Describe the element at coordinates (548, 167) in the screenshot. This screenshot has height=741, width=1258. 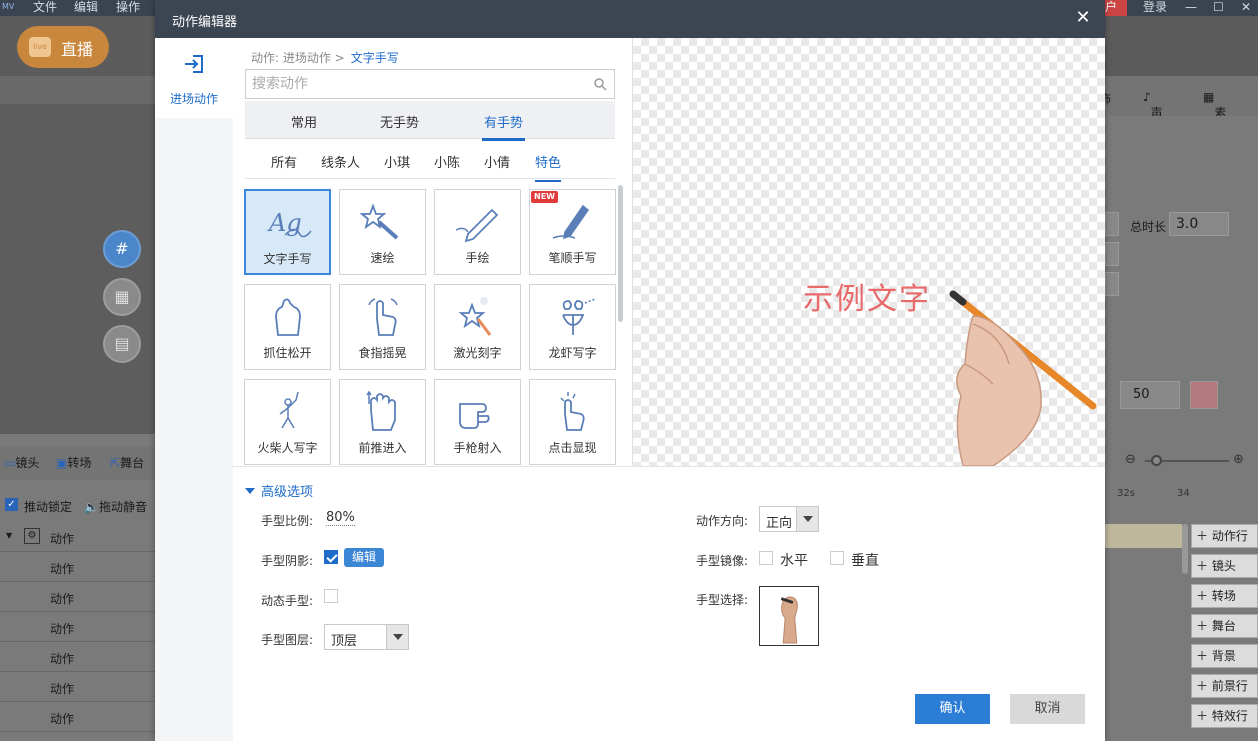
I see `subtab-featured: 特色` at that location.